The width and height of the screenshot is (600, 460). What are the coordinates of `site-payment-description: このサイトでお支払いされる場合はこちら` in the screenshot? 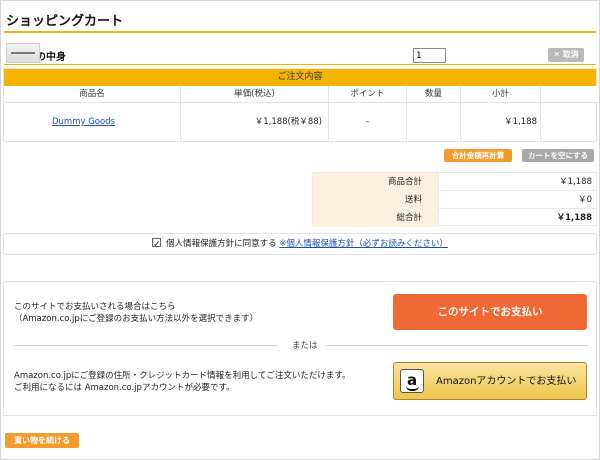 It's located at (95, 307).